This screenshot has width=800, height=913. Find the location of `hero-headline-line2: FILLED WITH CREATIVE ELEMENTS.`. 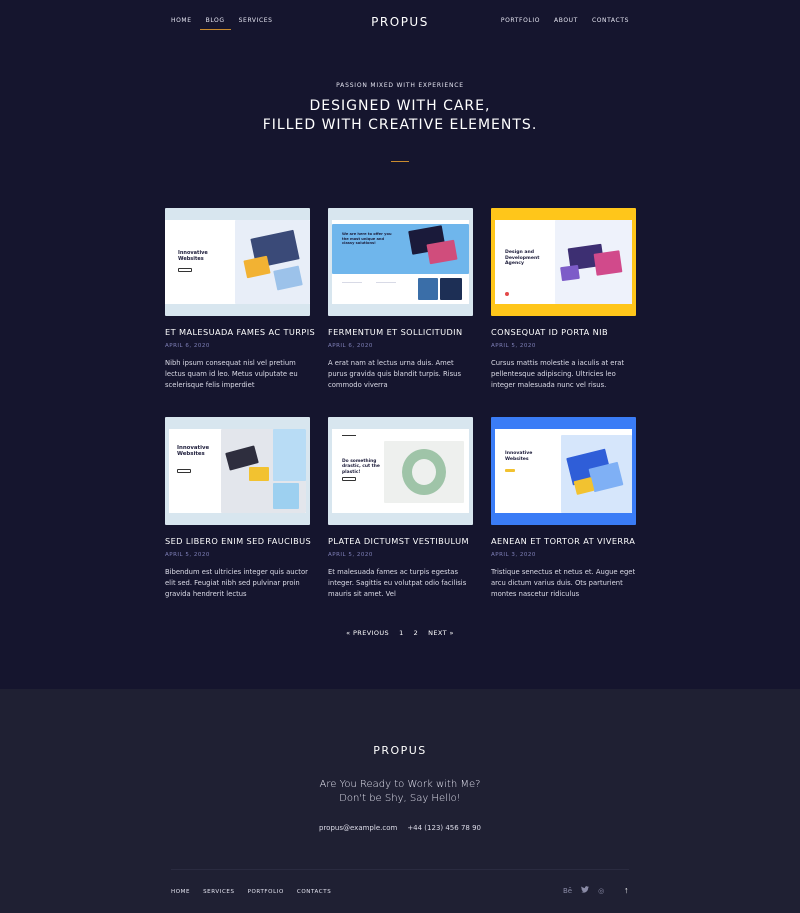

hero-headline-line2: FILLED WITH CREATIVE ELEMENTS. is located at coordinates (400, 125).